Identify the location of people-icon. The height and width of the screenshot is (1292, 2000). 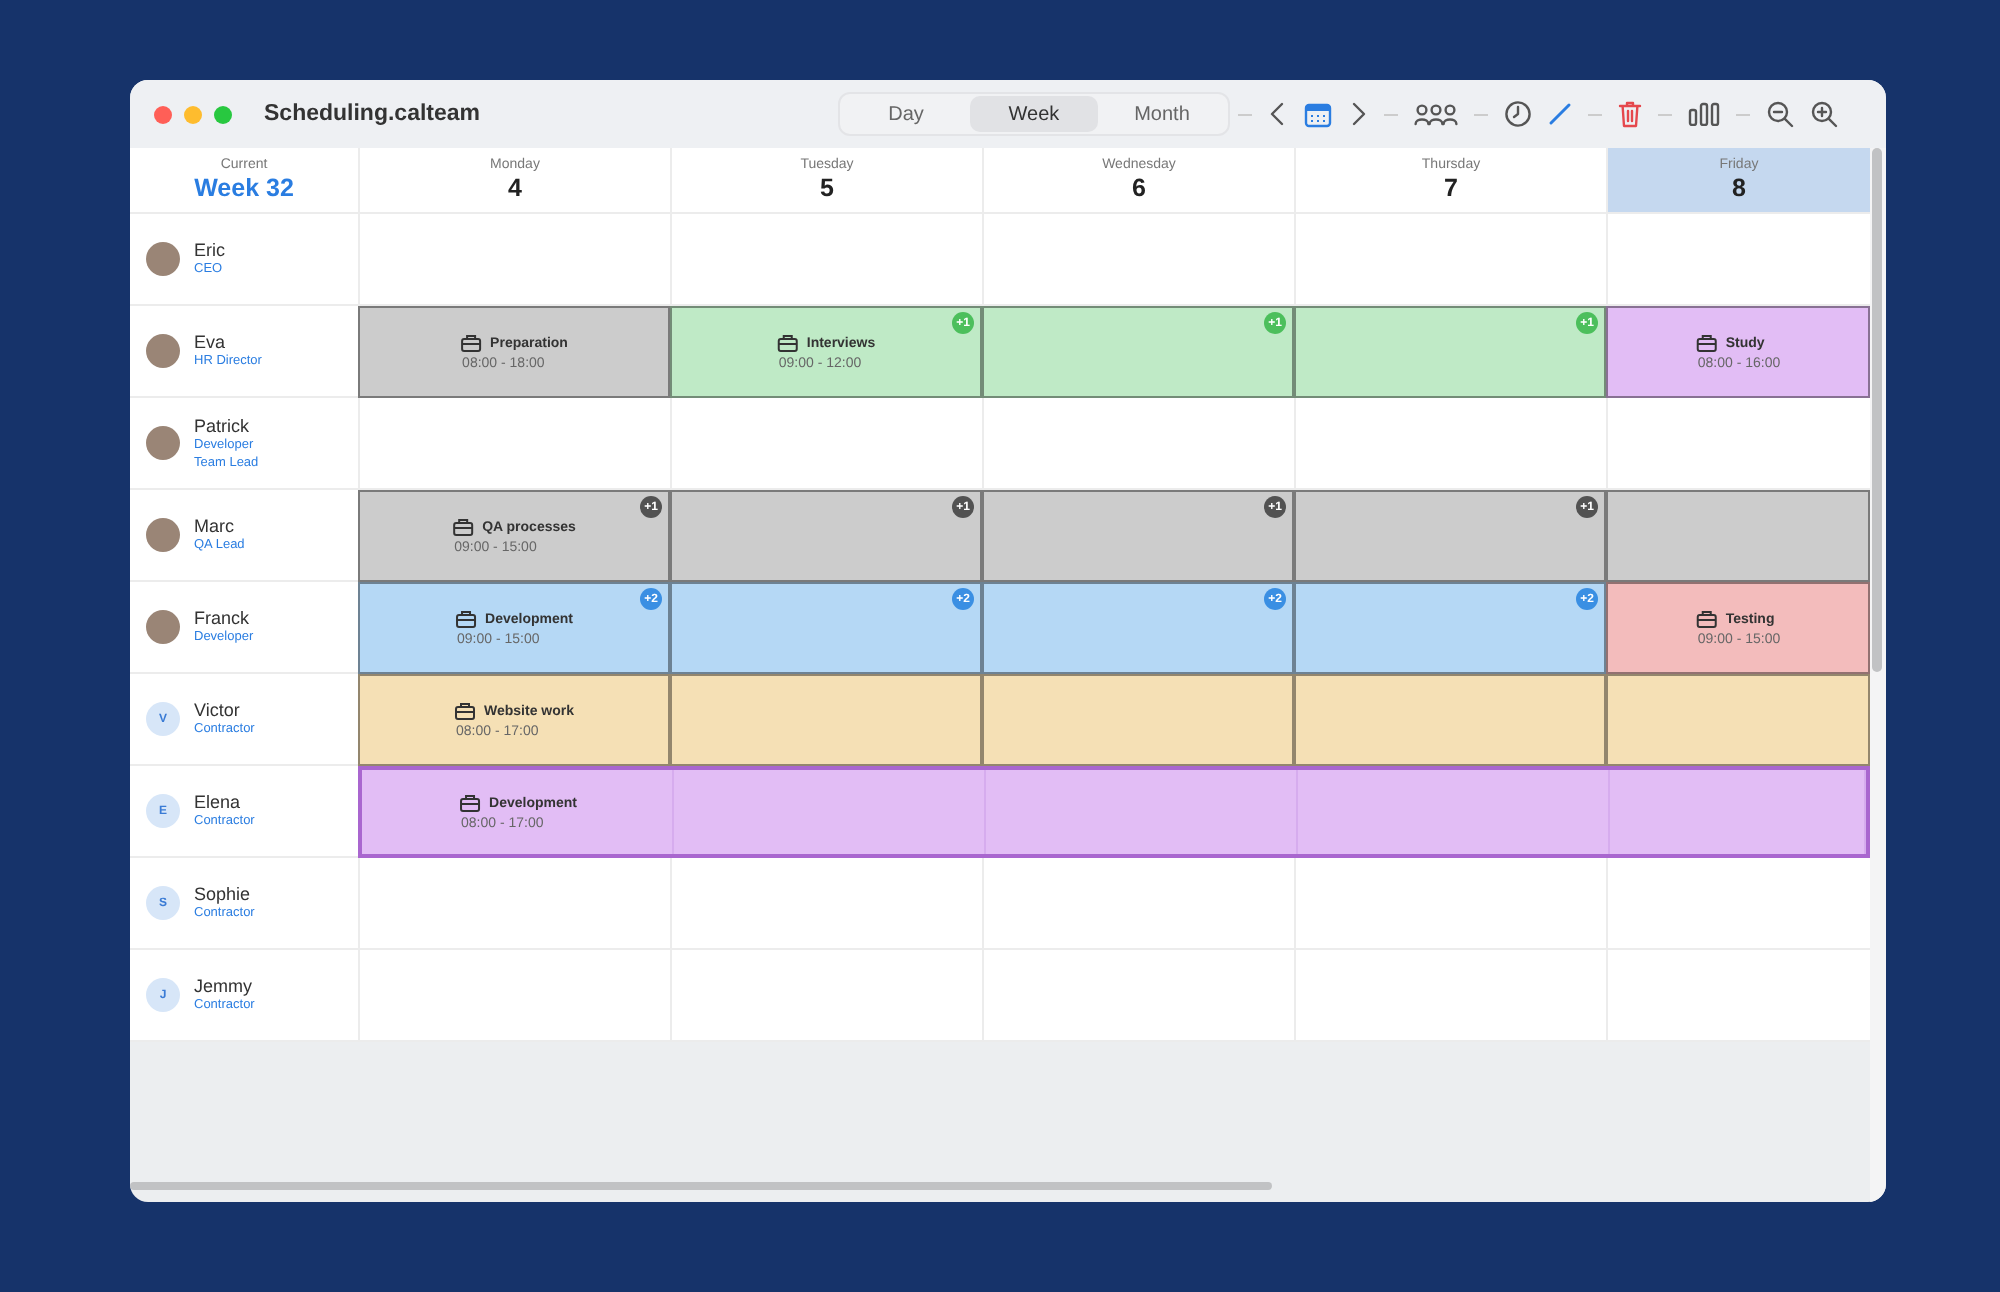
(1436, 114).